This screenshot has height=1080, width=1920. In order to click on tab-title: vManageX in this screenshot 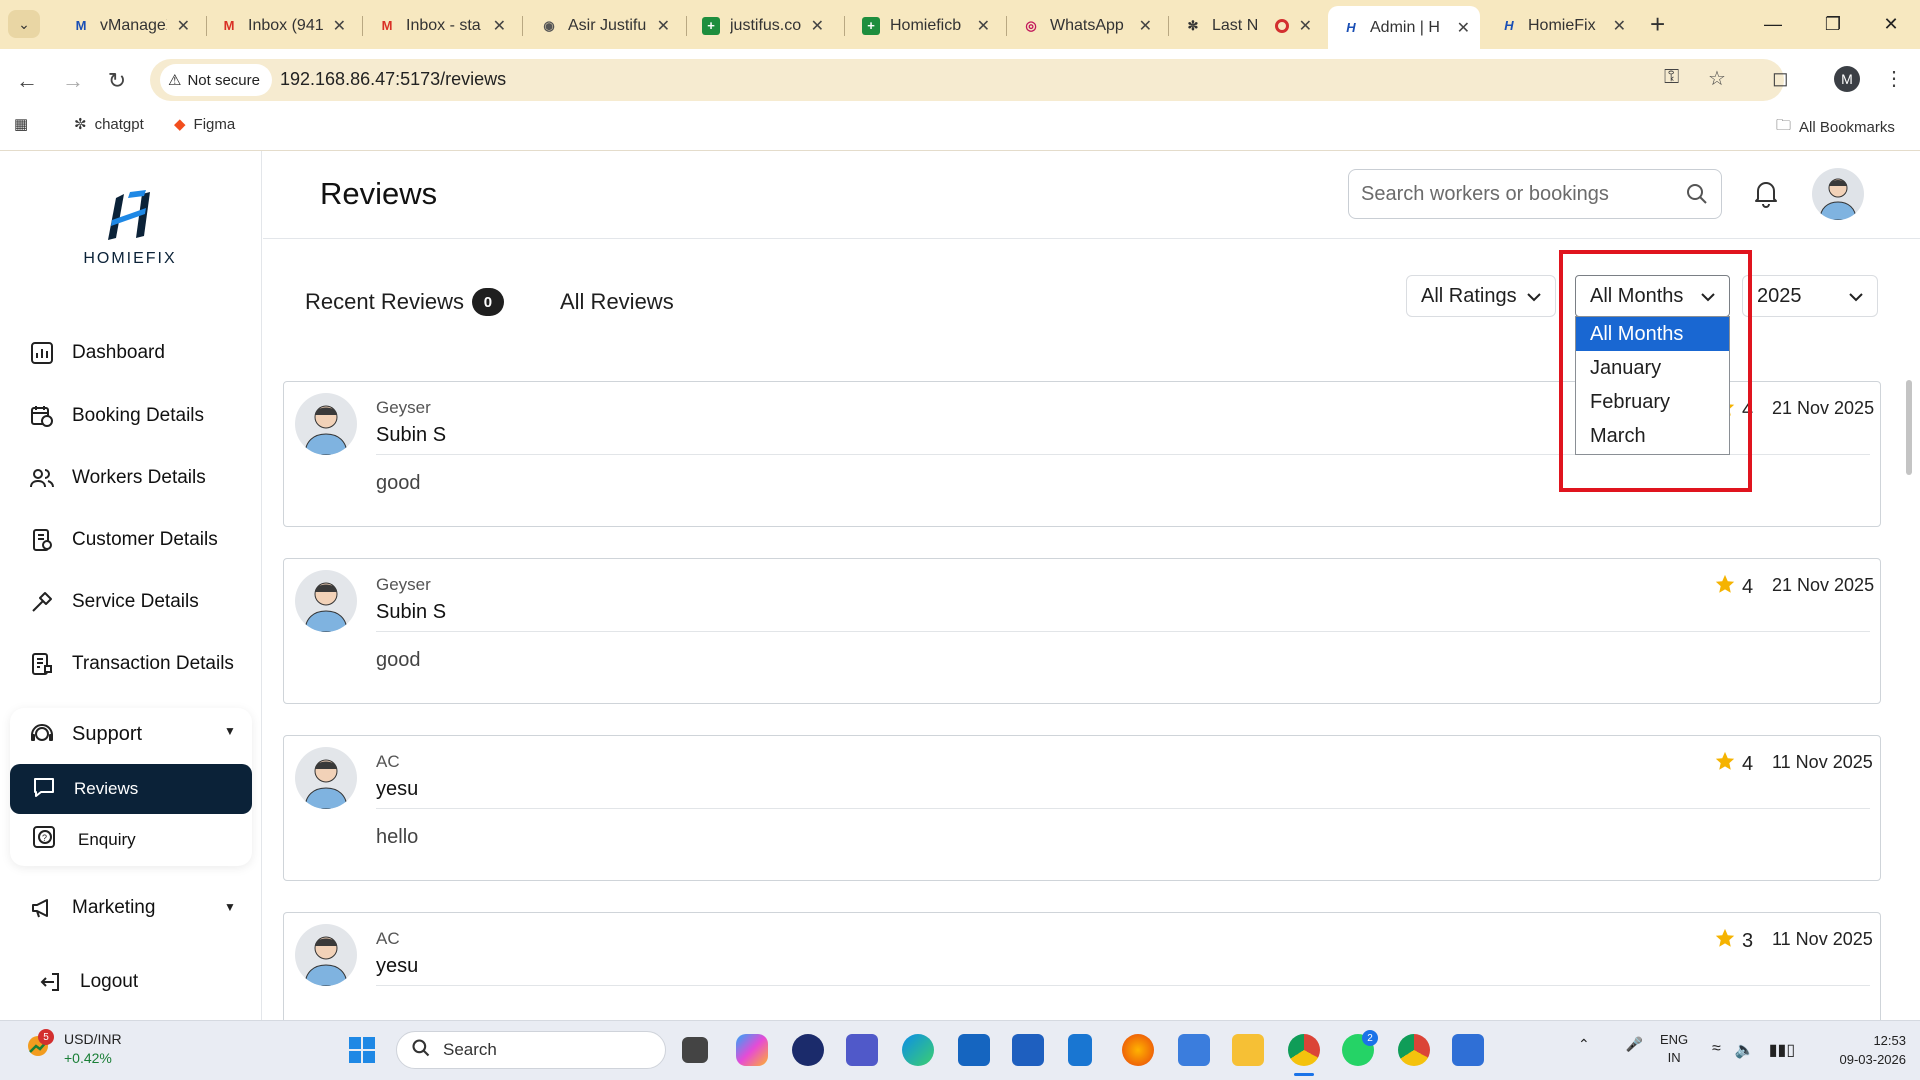, I will do `click(133, 25)`.